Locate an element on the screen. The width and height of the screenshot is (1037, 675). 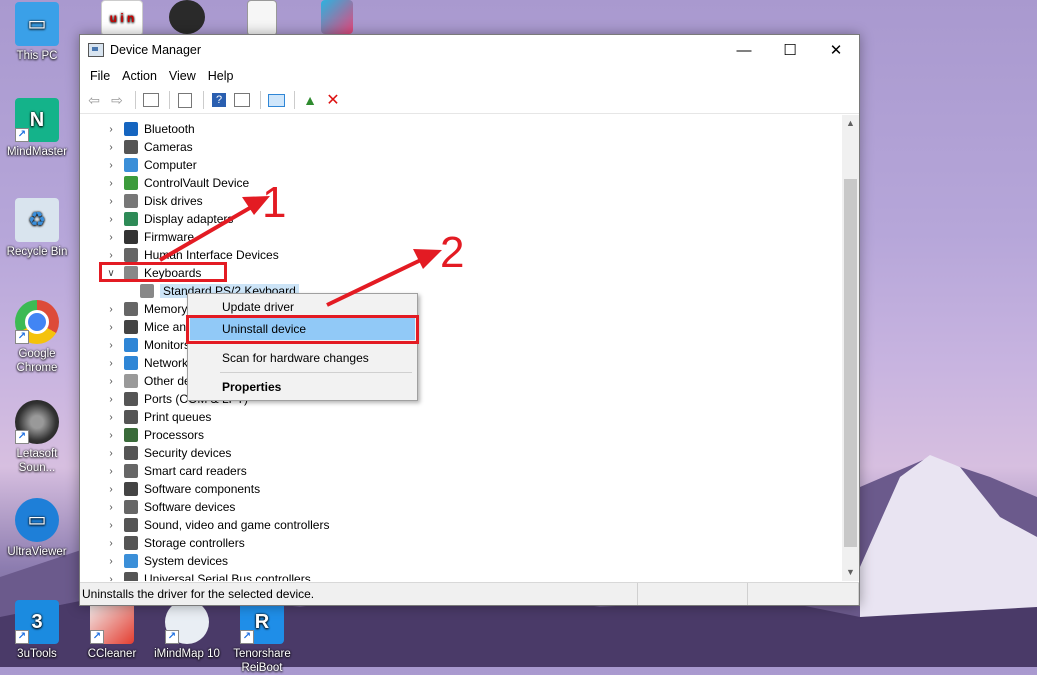
annotation-step-1: 1 is located at coordinates (274, 202).